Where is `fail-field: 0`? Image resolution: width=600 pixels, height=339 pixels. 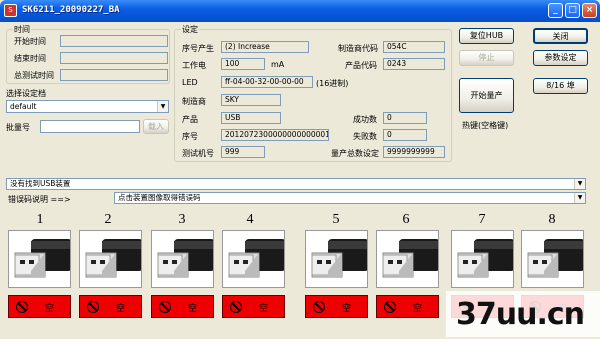 fail-field: 0 is located at coordinates (405, 135).